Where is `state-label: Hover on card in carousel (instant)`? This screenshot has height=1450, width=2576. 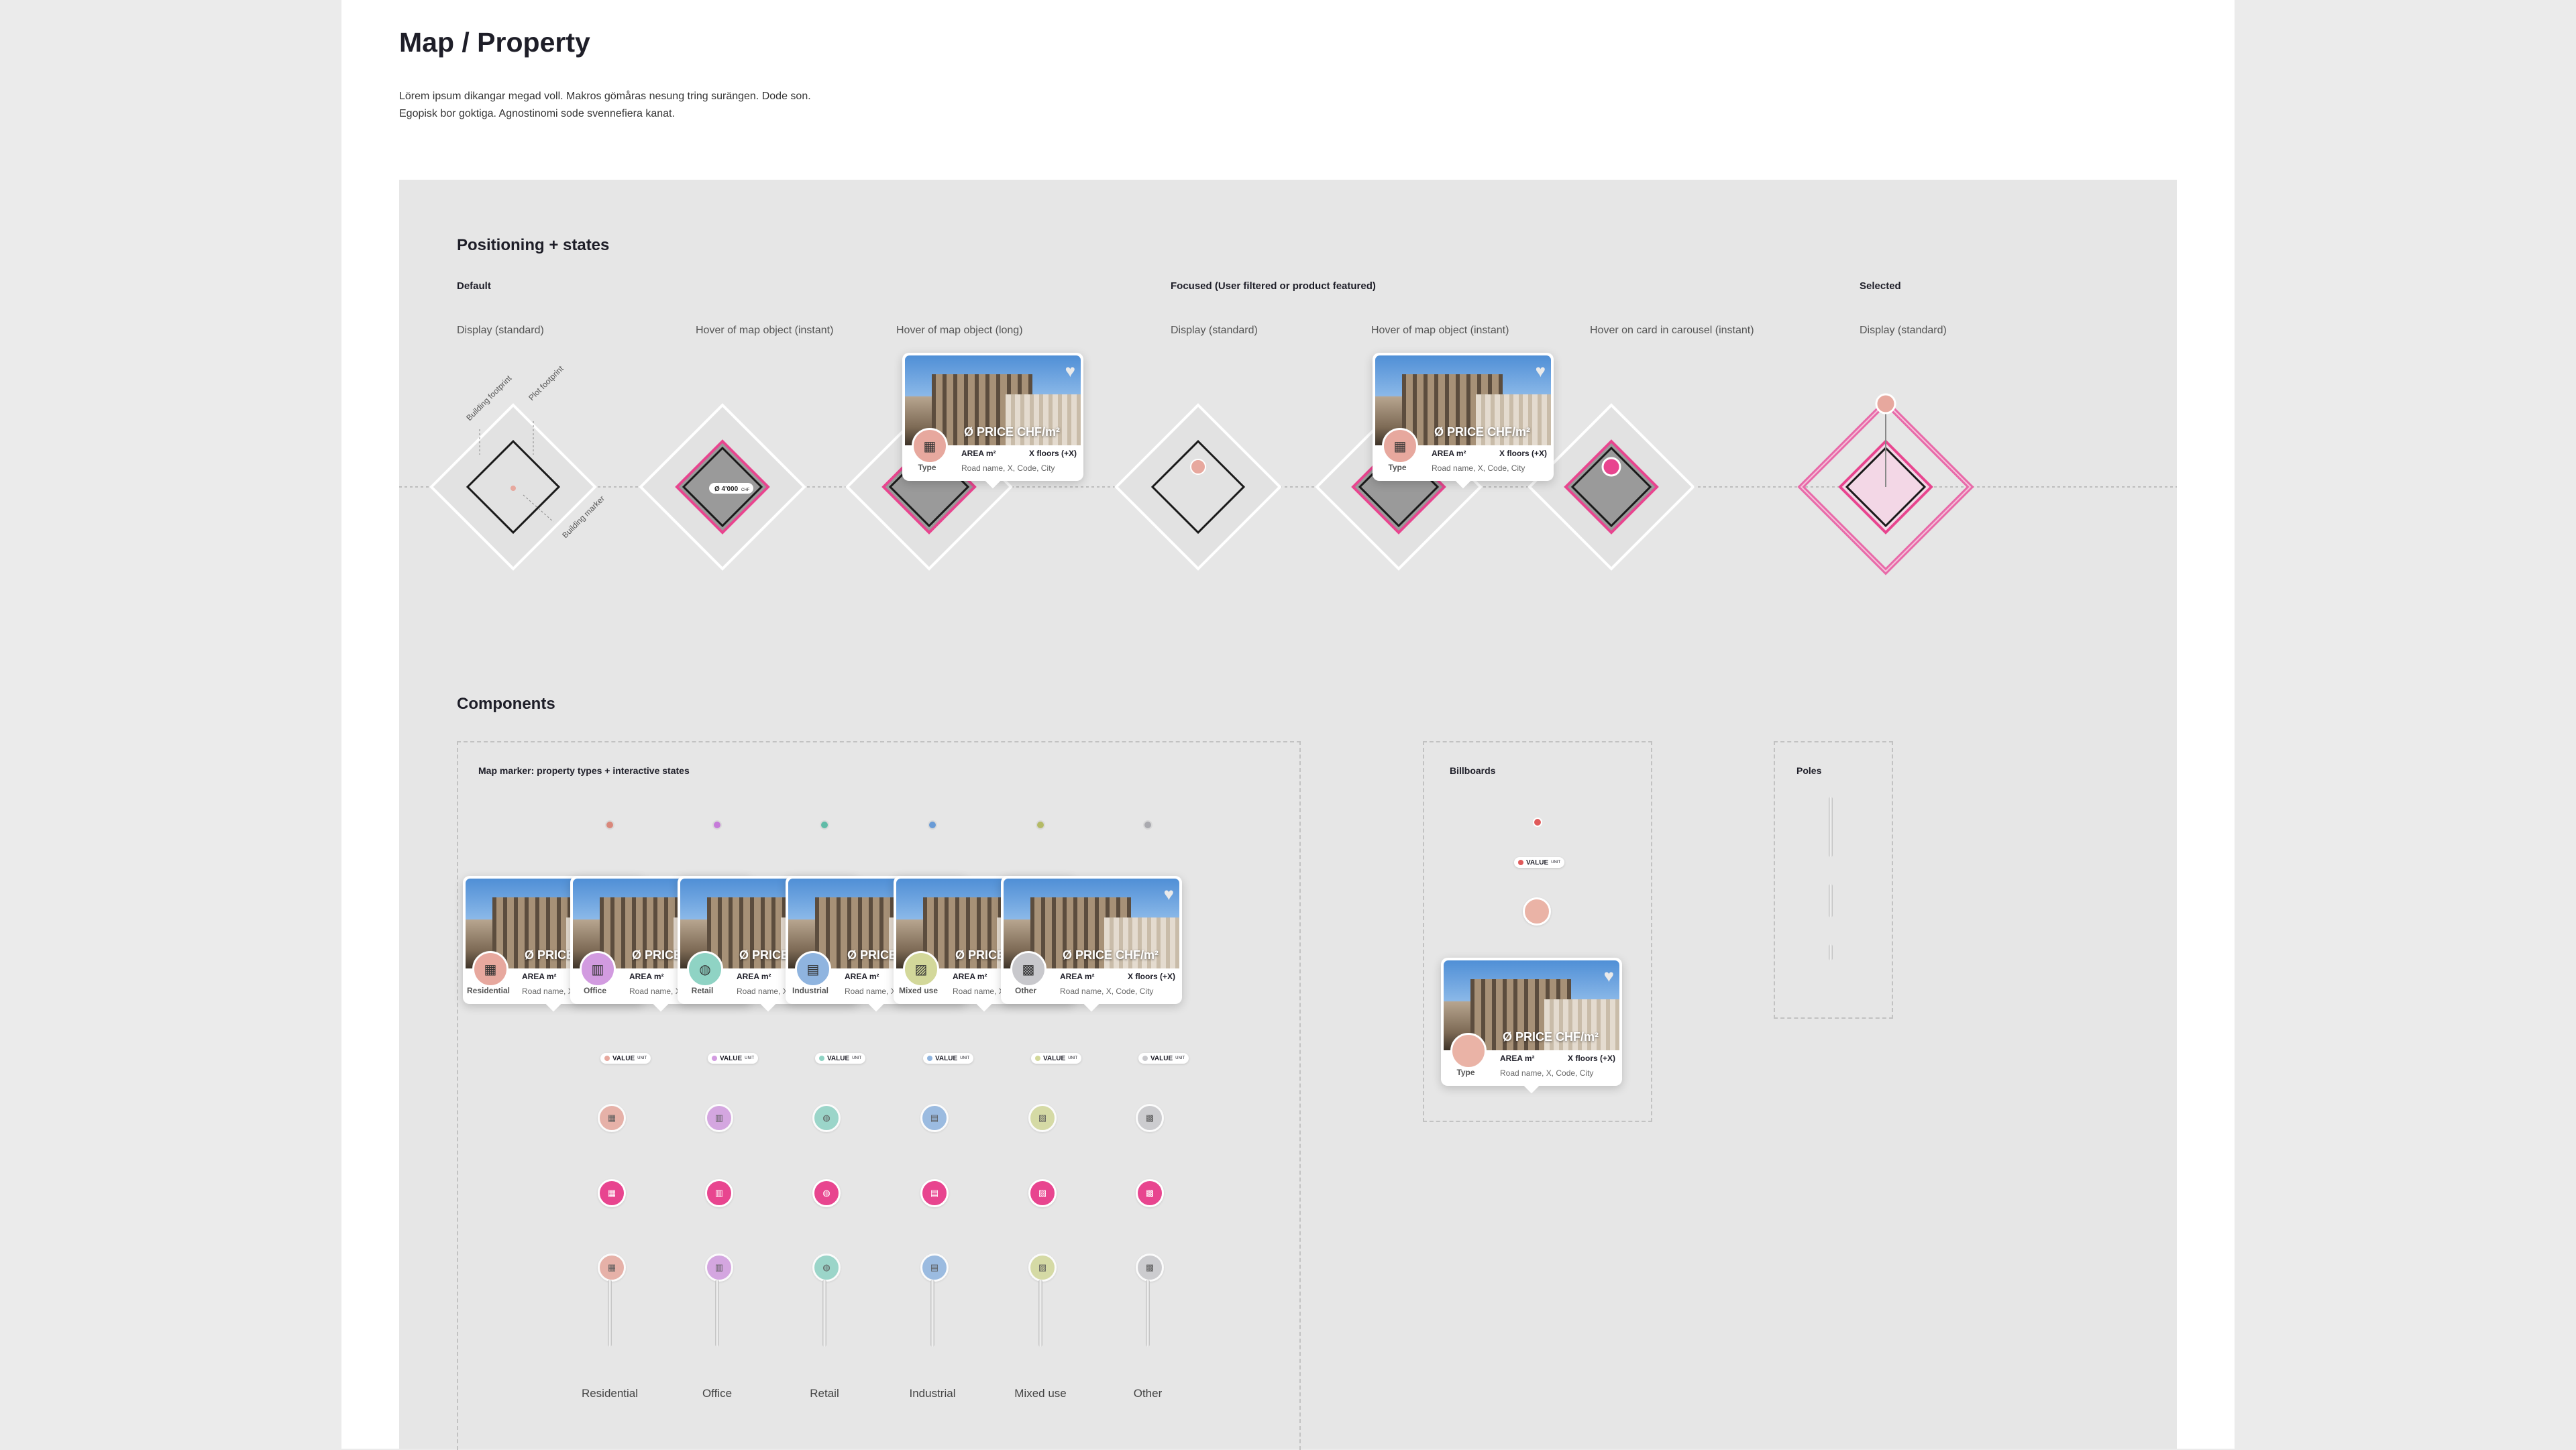
state-label: Hover on card in carousel (instant) is located at coordinates (1672, 330).